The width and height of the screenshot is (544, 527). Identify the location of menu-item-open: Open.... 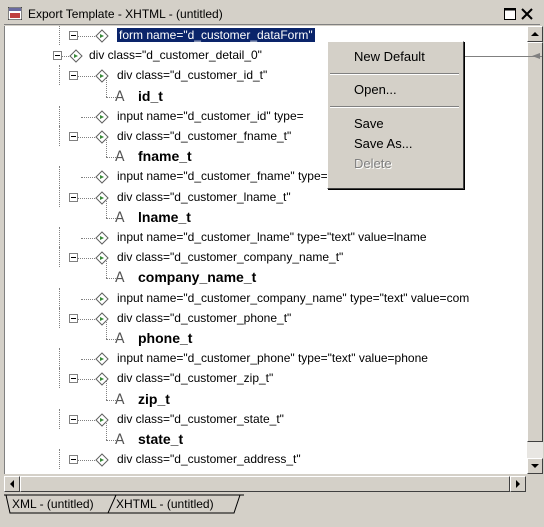
(394, 90).